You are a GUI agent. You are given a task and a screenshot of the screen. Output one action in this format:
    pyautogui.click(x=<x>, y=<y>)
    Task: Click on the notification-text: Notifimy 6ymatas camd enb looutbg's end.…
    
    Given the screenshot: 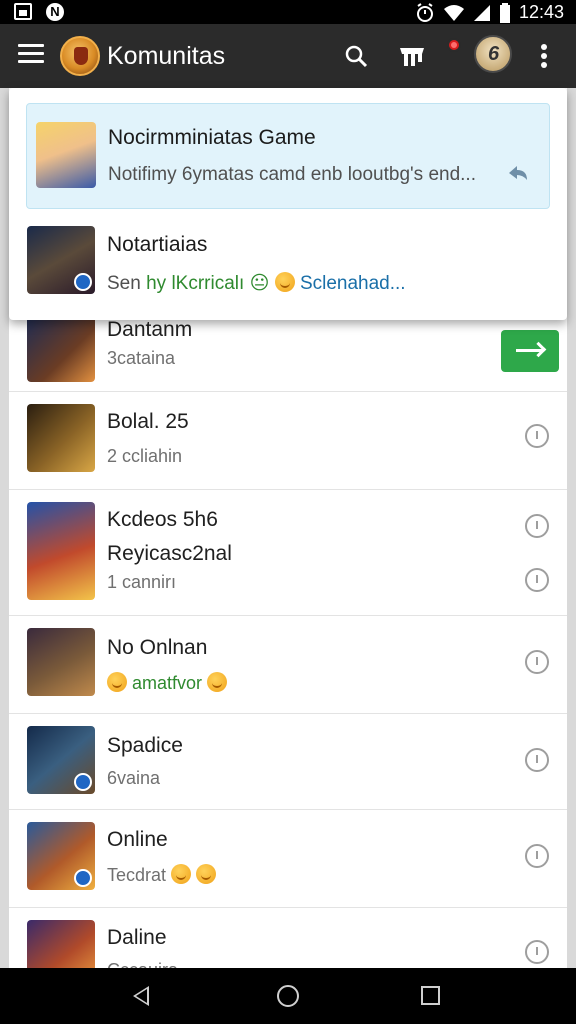 What is the action you would take?
    pyautogui.click(x=292, y=174)
    